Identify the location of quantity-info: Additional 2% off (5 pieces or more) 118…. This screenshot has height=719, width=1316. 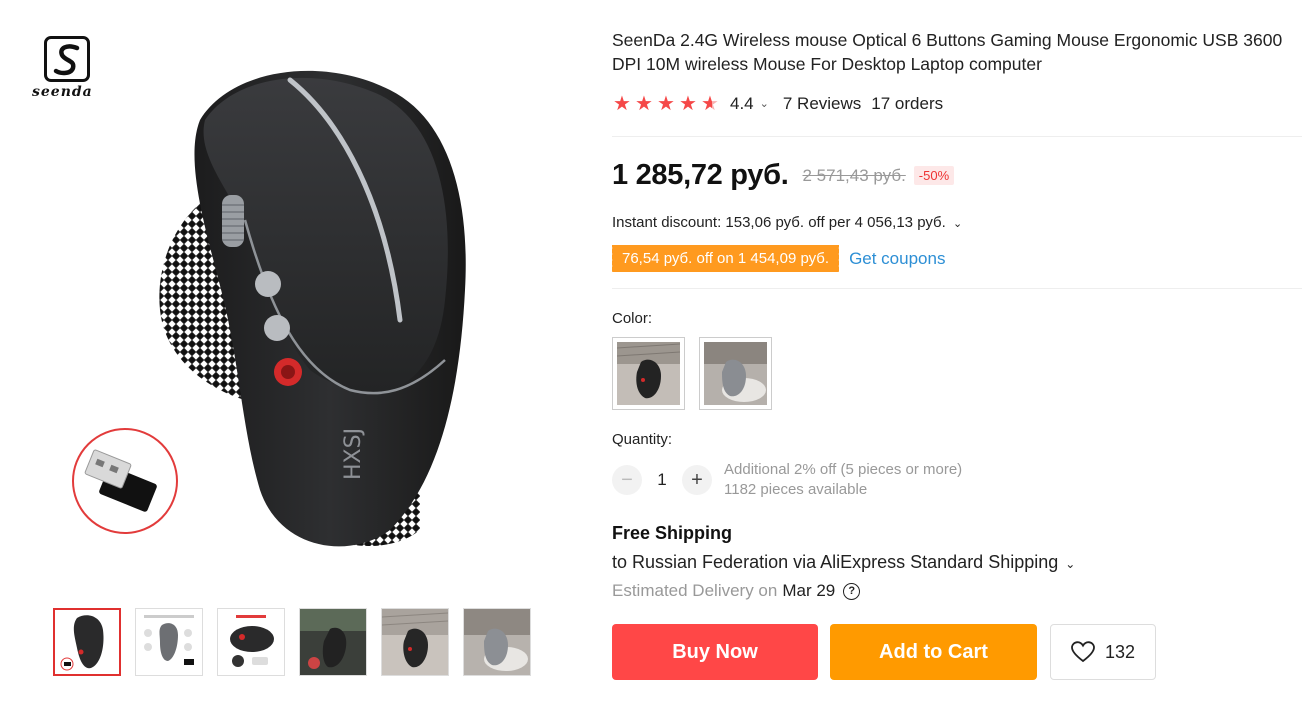
(843, 480).